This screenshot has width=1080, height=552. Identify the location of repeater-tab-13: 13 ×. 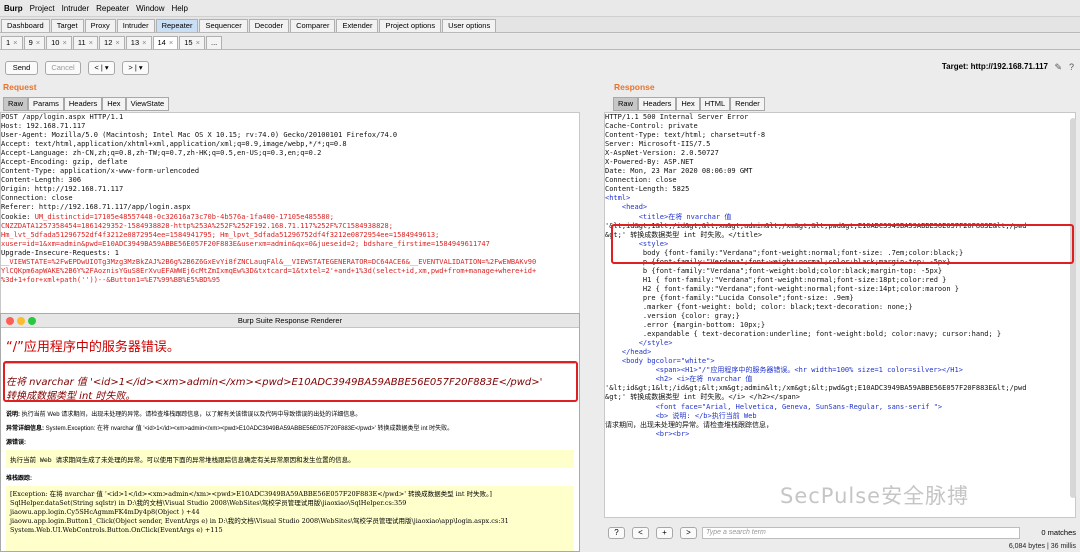
(138, 42).